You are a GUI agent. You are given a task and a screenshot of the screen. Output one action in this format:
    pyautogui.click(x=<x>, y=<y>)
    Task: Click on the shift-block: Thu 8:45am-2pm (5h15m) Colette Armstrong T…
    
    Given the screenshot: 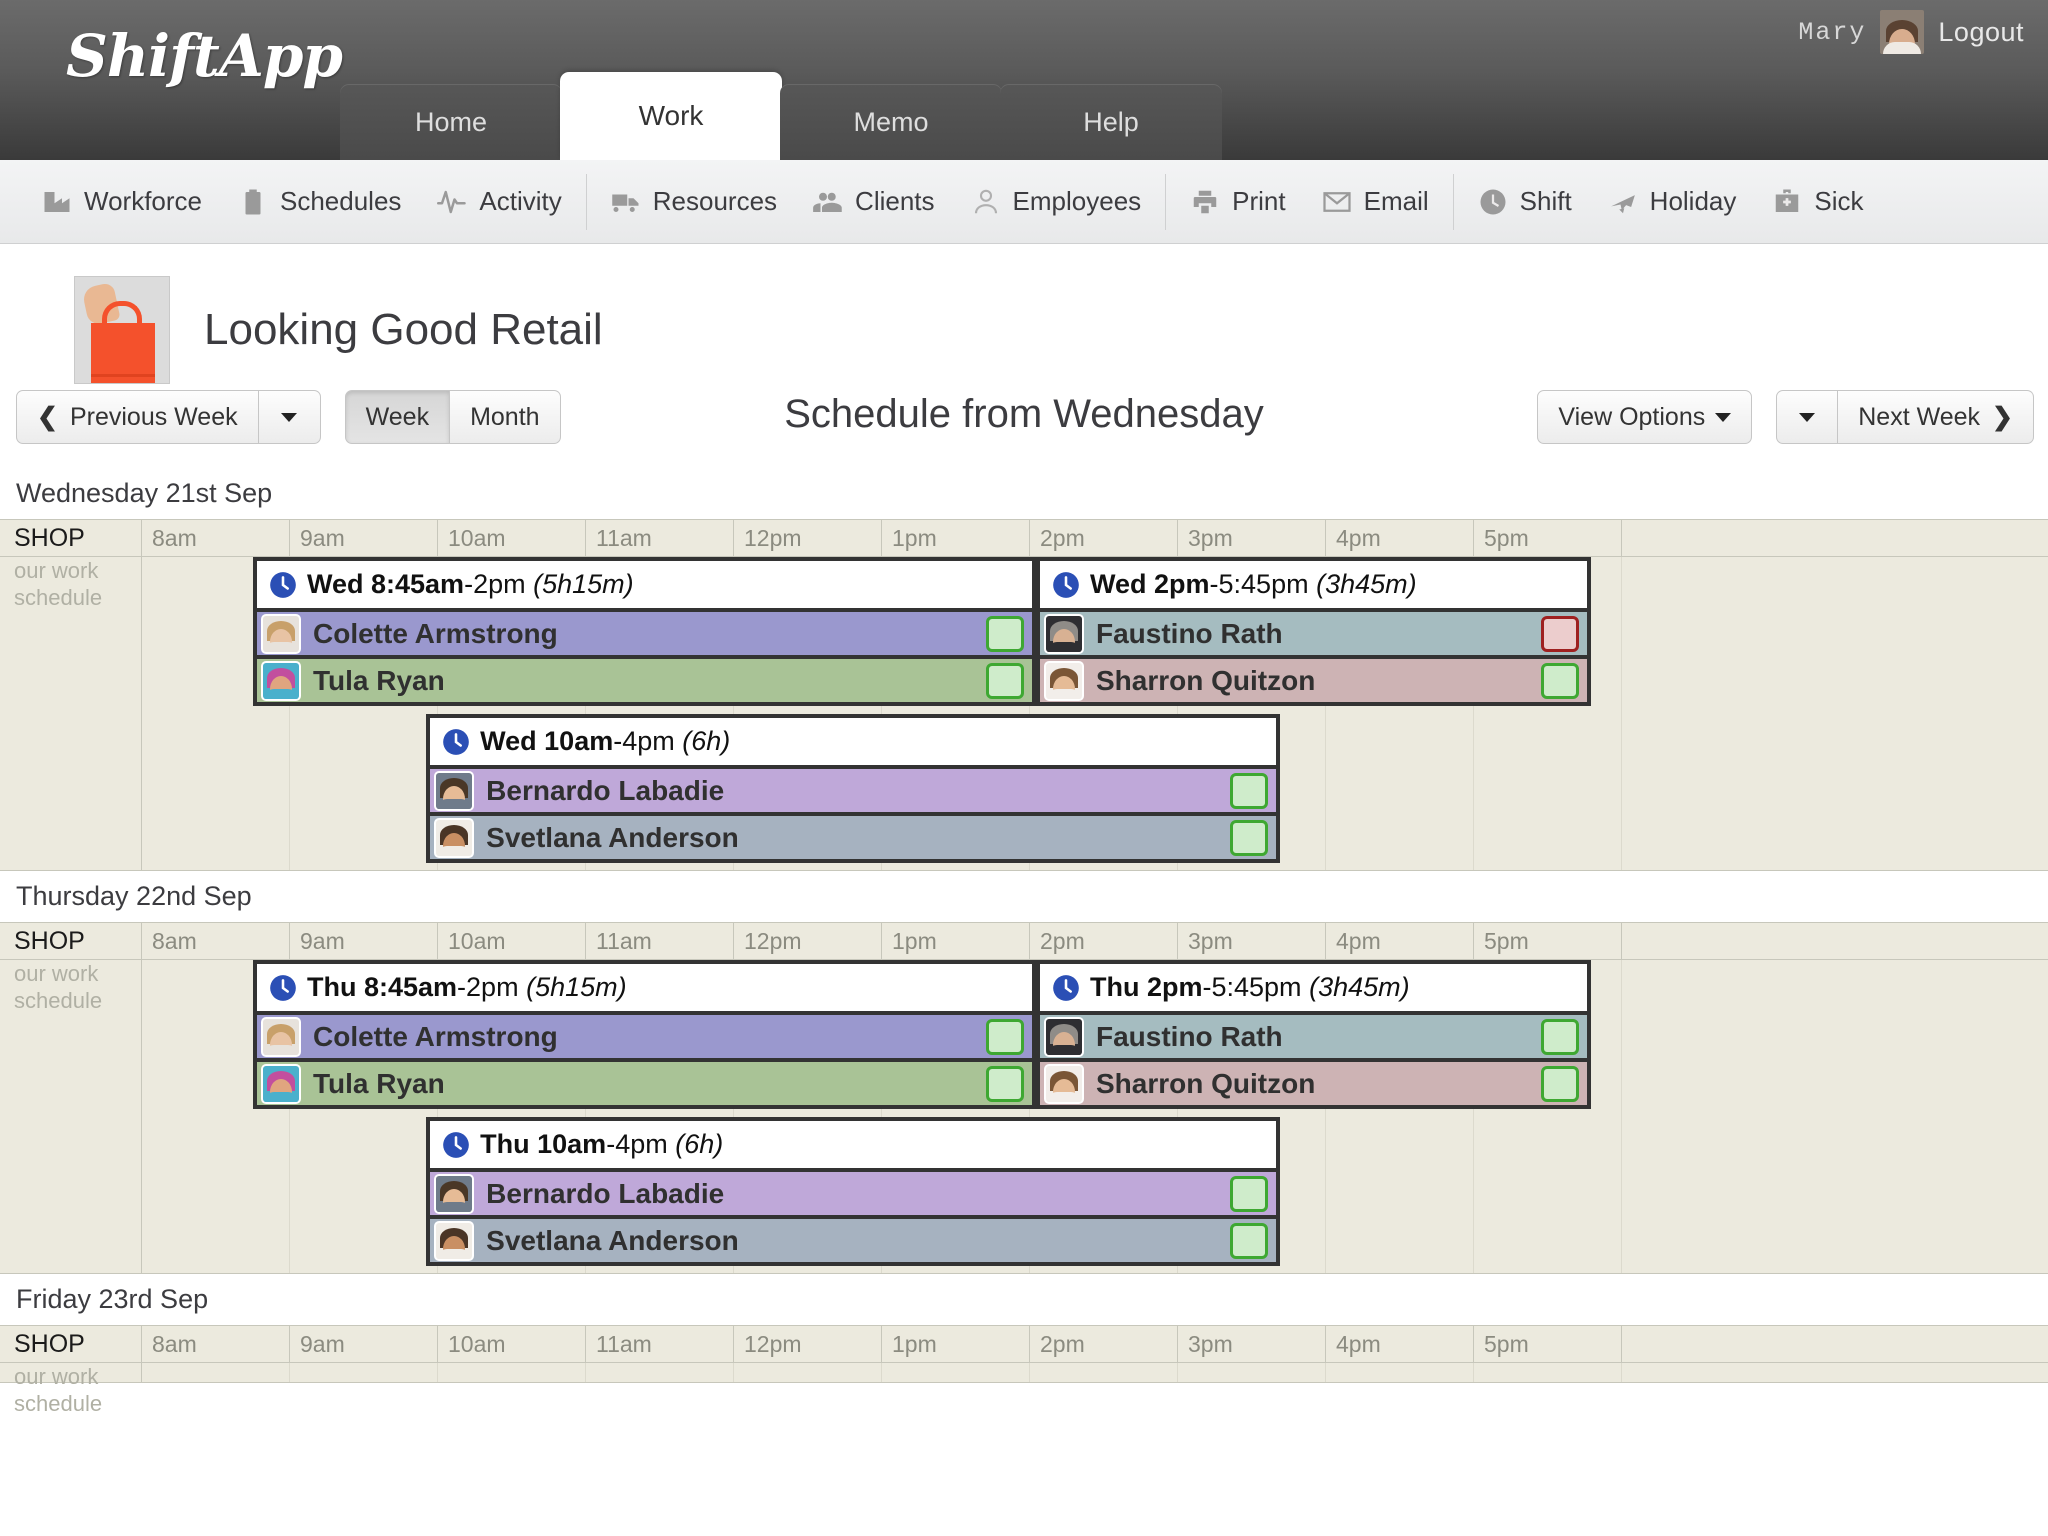 What is the action you would take?
    pyautogui.click(x=644, y=1034)
    